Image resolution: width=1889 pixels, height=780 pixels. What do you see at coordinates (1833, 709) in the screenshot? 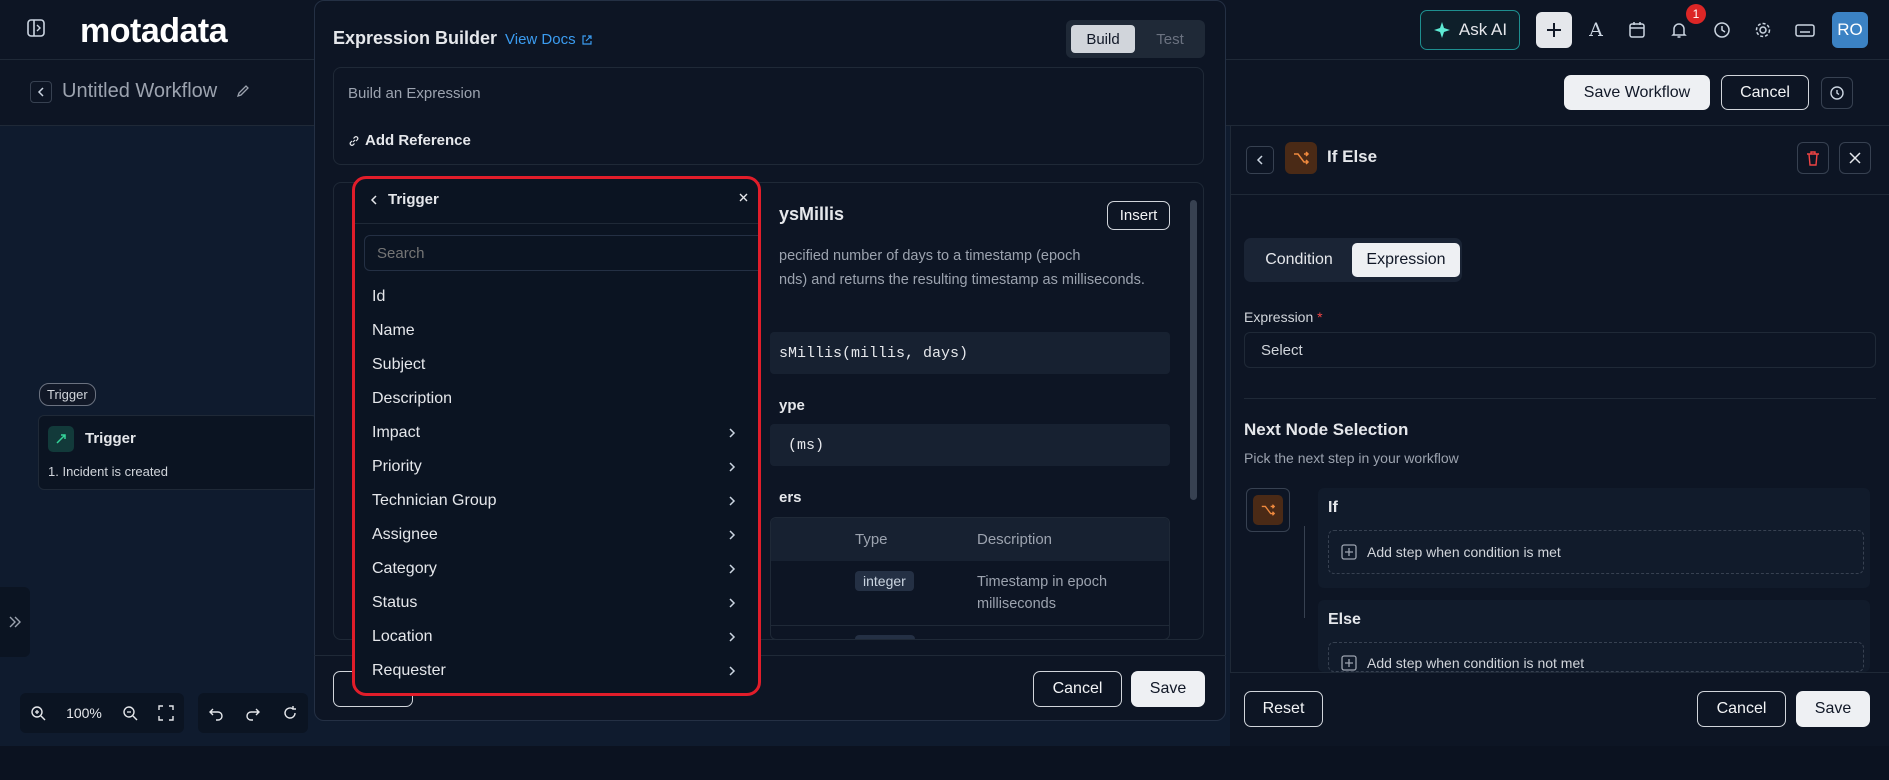
I see `panel-save-button: Save` at bounding box center [1833, 709].